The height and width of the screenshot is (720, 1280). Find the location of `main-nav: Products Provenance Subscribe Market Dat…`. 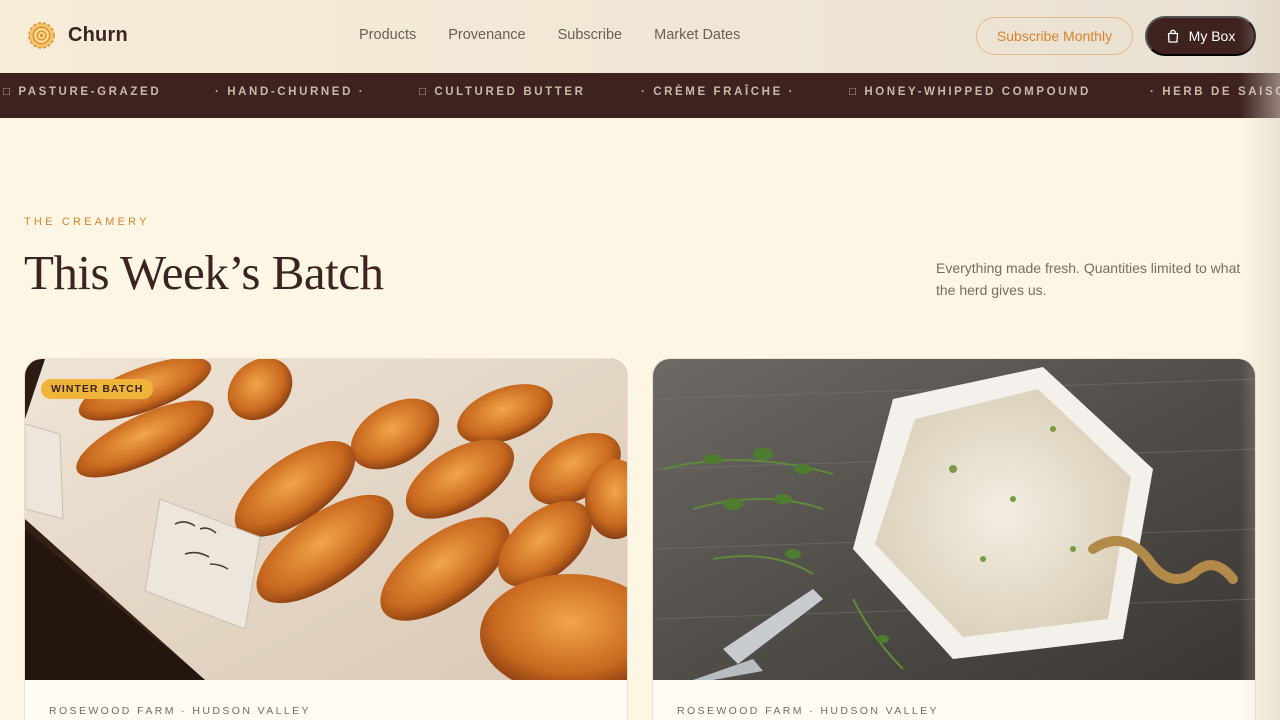

main-nav: Products Provenance Subscribe Market Dat… is located at coordinates (565, 35).